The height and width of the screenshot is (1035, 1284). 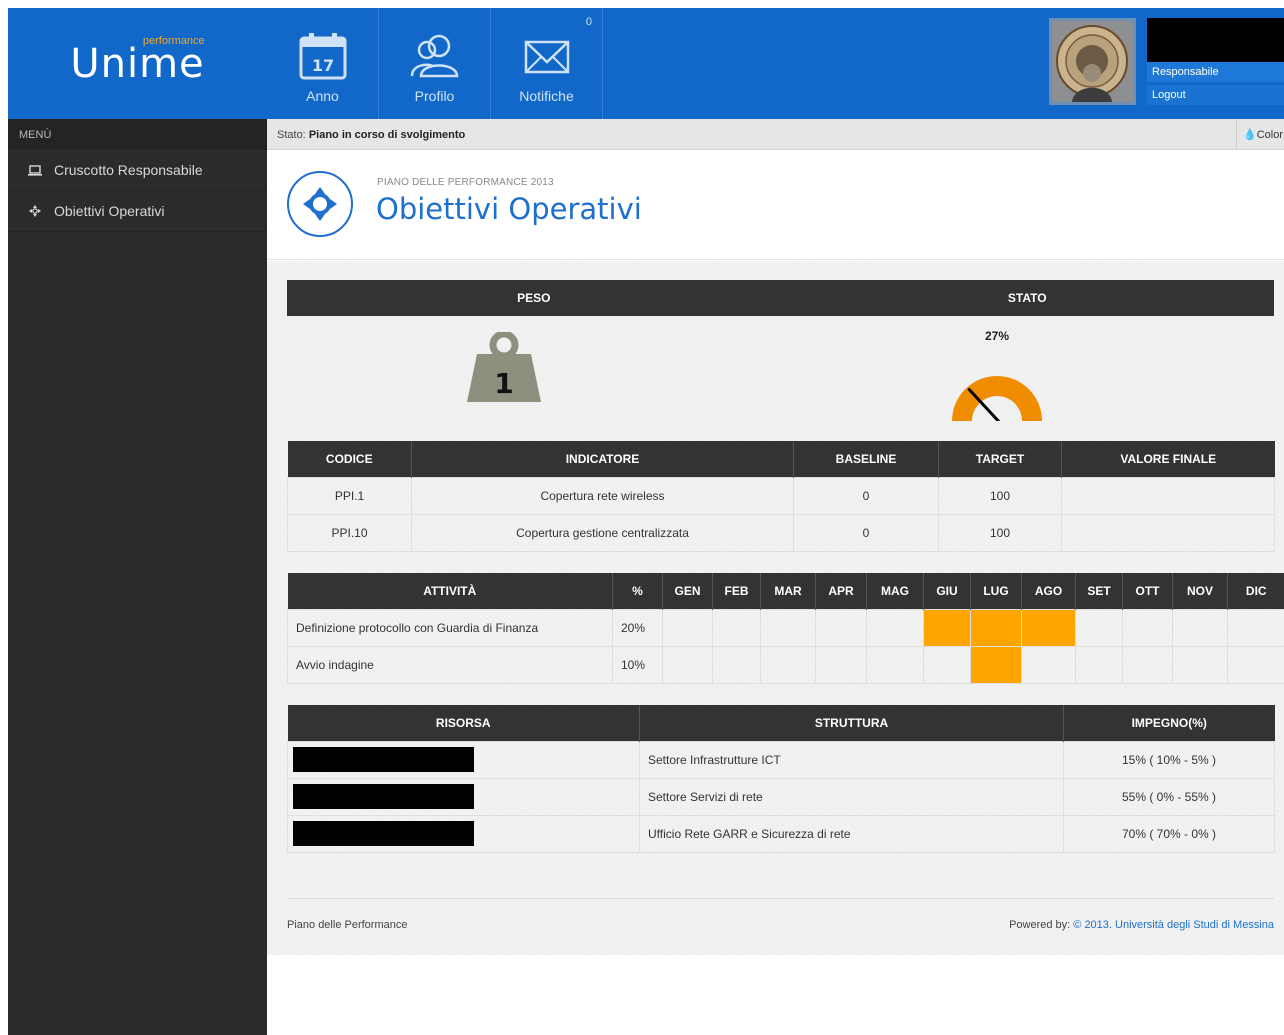 I want to click on peso-header: PESO, so click(x=534, y=298).